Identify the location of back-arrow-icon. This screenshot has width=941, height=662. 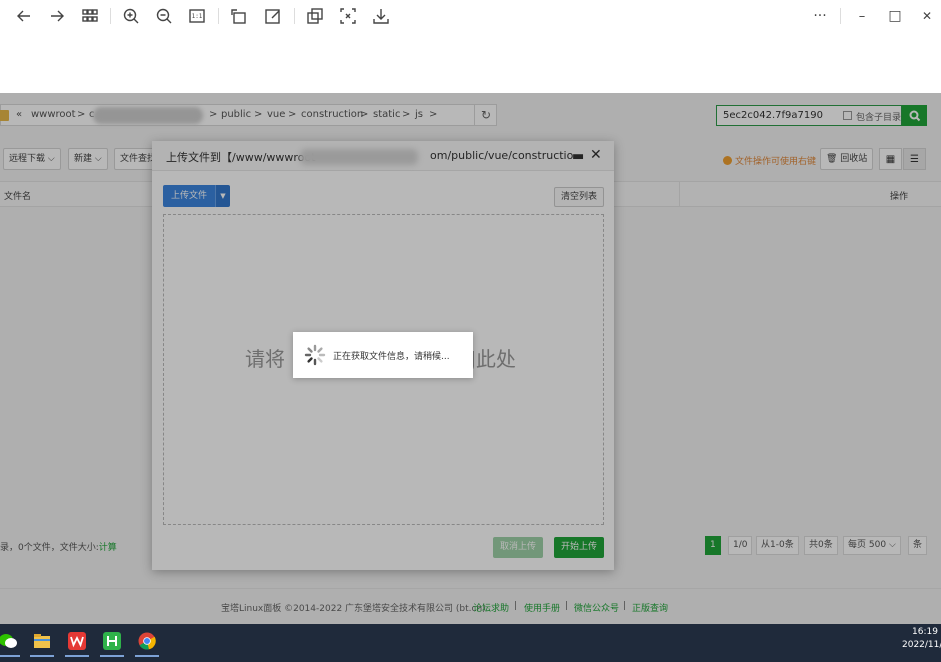
(24, 16).